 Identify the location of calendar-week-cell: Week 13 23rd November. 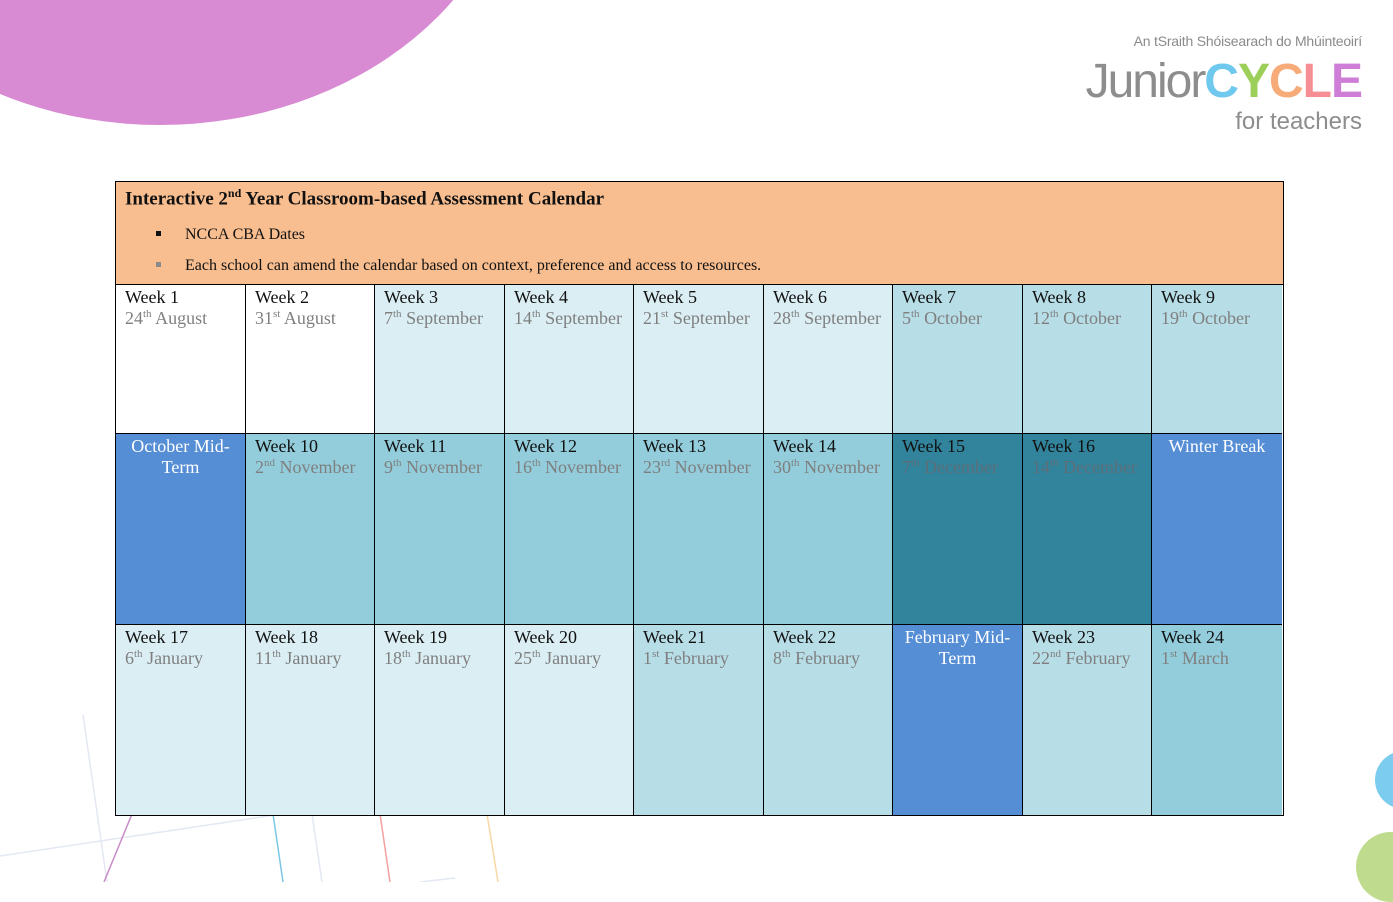
(699, 529).